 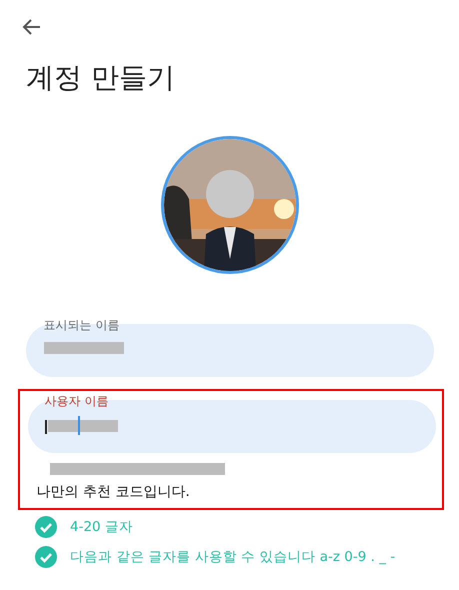 What do you see at coordinates (31, 27) in the screenshot?
I see `back-arrow-icon` at bounding box center [31, 27].